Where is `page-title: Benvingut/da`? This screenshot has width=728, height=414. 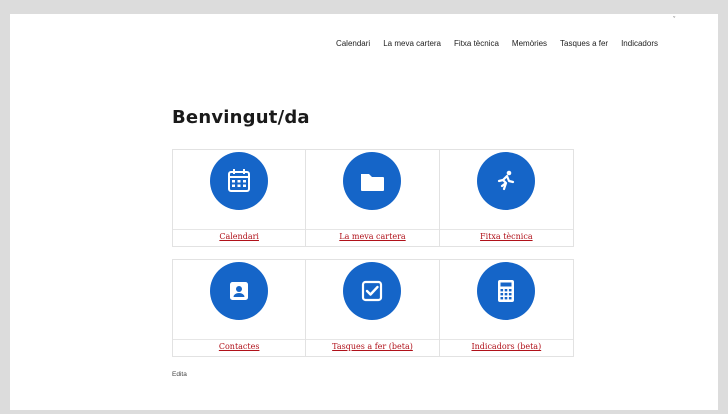 page-title: Benvingut/da is located at coordinates (241, 117).